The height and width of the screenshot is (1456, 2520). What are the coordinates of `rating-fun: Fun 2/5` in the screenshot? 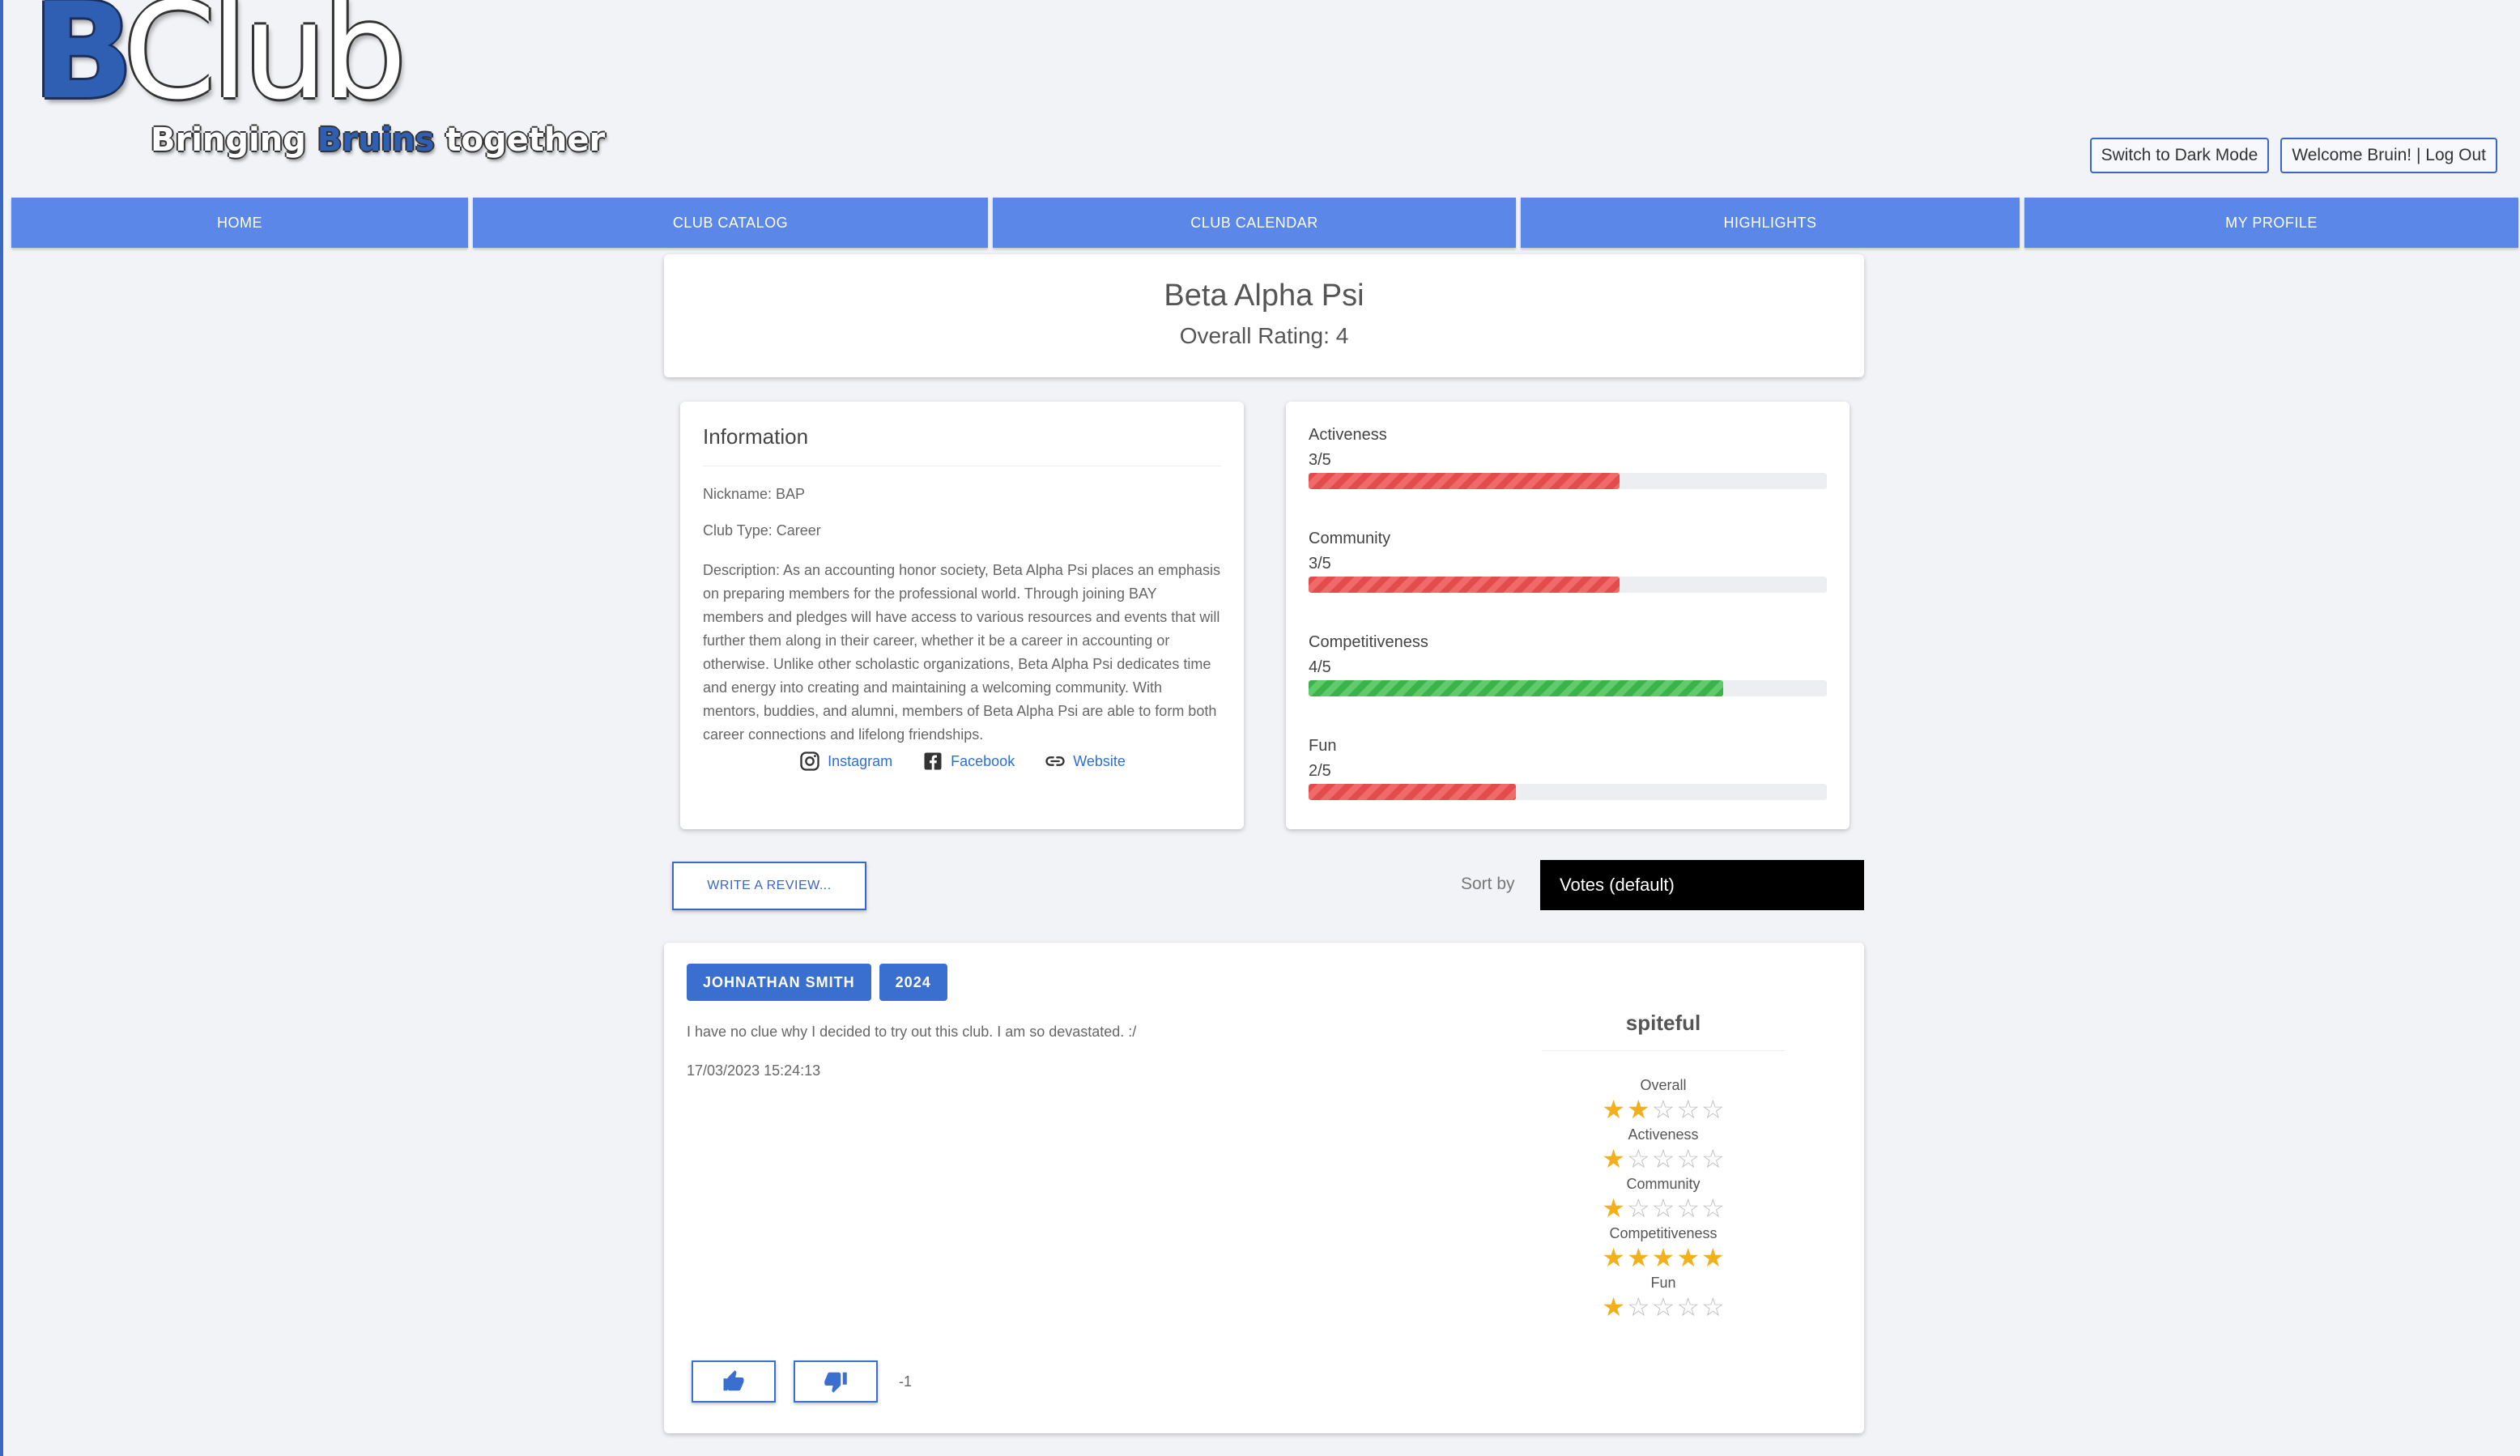 It's located at (1568, 789).